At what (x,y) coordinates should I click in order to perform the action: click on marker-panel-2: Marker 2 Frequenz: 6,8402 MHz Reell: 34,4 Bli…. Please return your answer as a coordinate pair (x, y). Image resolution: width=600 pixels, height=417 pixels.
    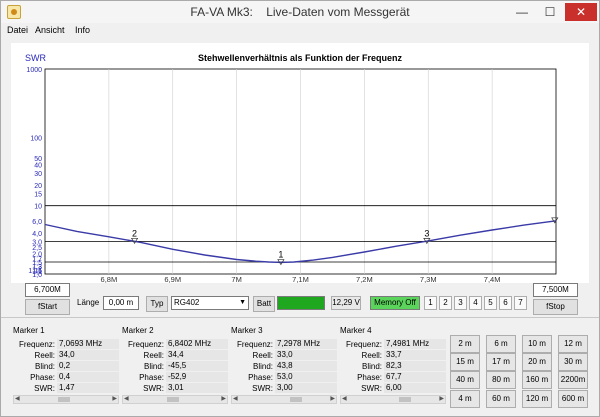
    Looking at the image, I should click on (175, 366).